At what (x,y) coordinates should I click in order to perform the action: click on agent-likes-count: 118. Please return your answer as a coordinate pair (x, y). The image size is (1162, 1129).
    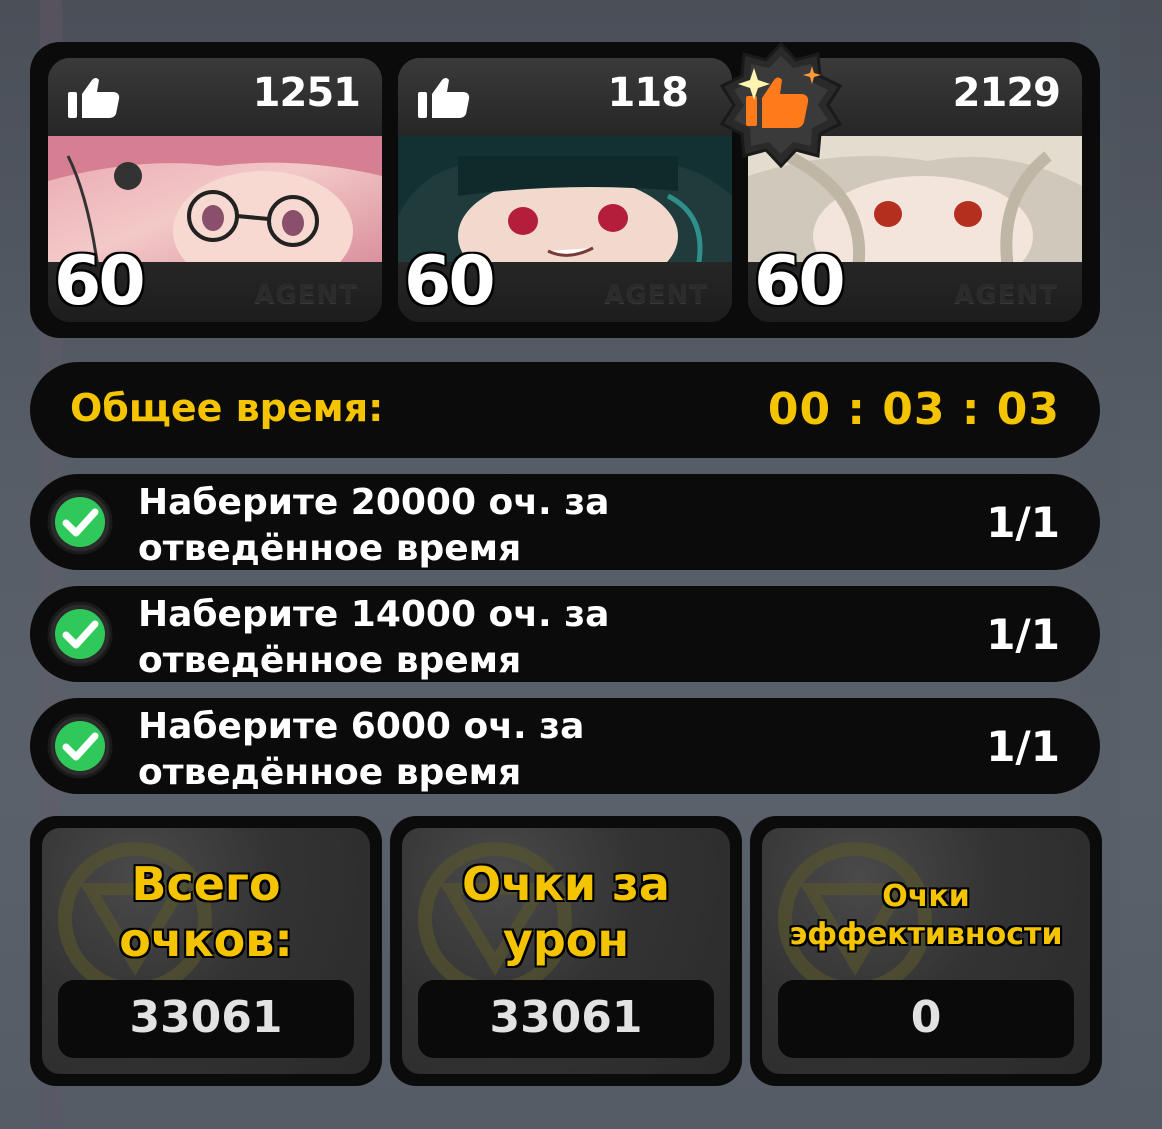
    Looking at the image, I should click on (648, 93).